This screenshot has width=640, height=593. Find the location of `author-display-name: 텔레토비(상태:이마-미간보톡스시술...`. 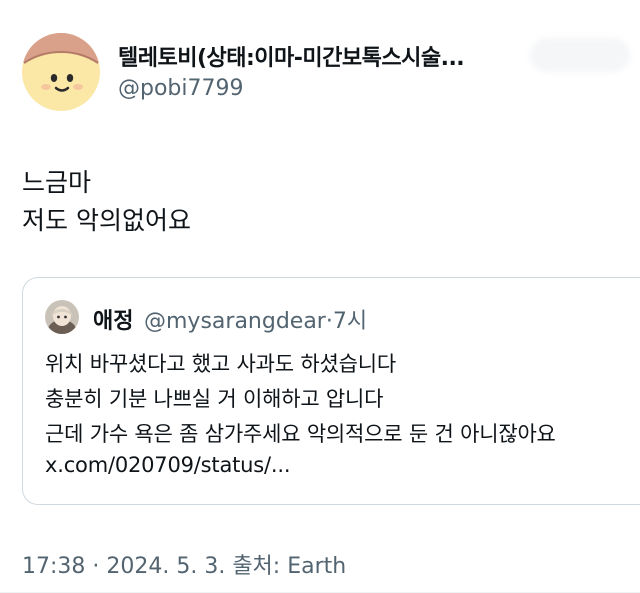

author-display-name: 텔레토비(상태:이마-미간보톡스시술... is located at coordinates (291, 56).